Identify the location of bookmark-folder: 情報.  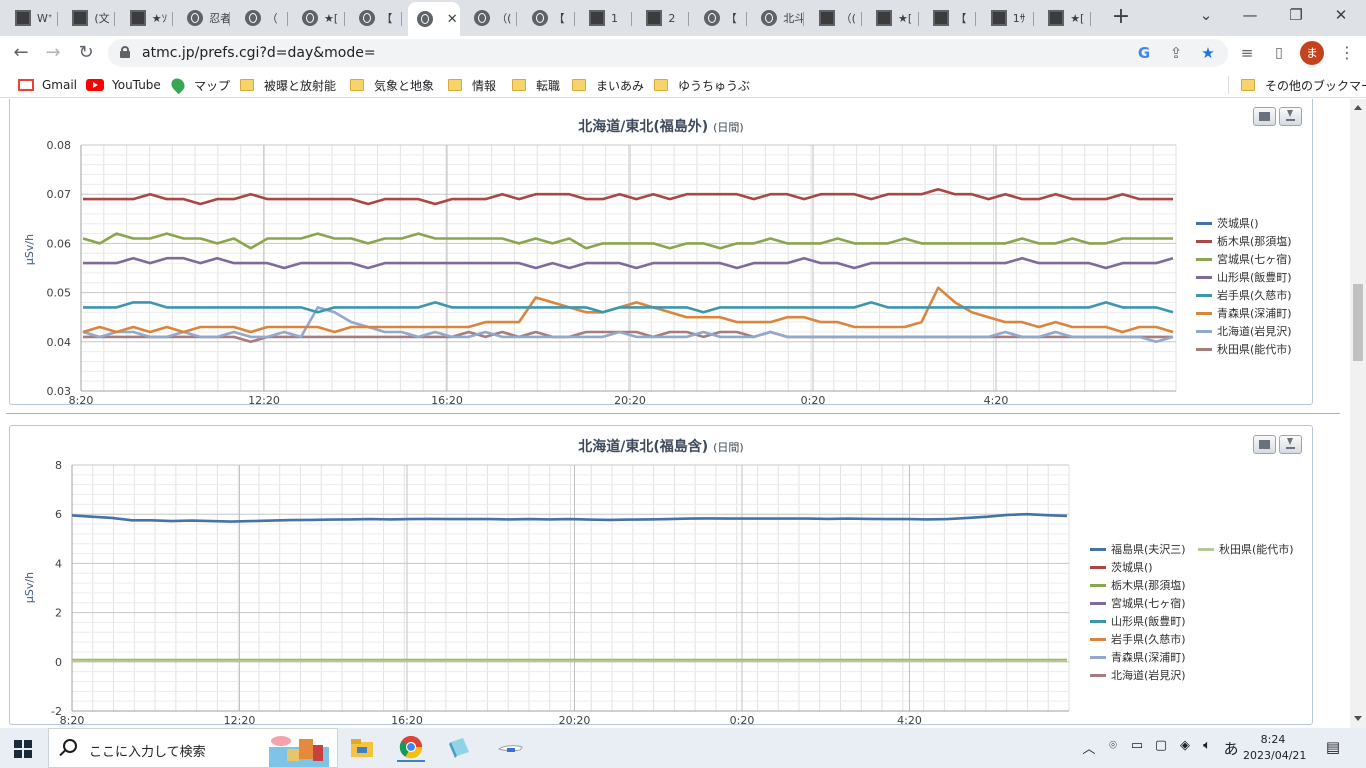
(472, 85).